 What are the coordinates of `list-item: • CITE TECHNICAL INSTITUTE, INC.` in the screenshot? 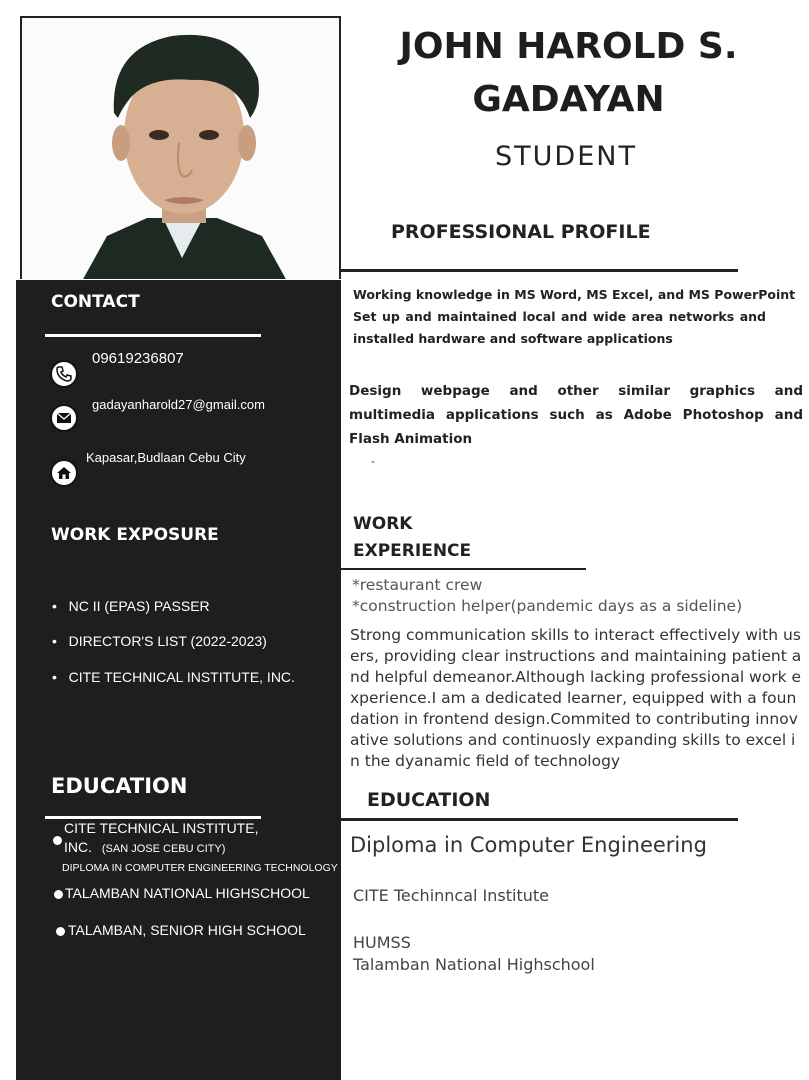 It's located at (173, 677).